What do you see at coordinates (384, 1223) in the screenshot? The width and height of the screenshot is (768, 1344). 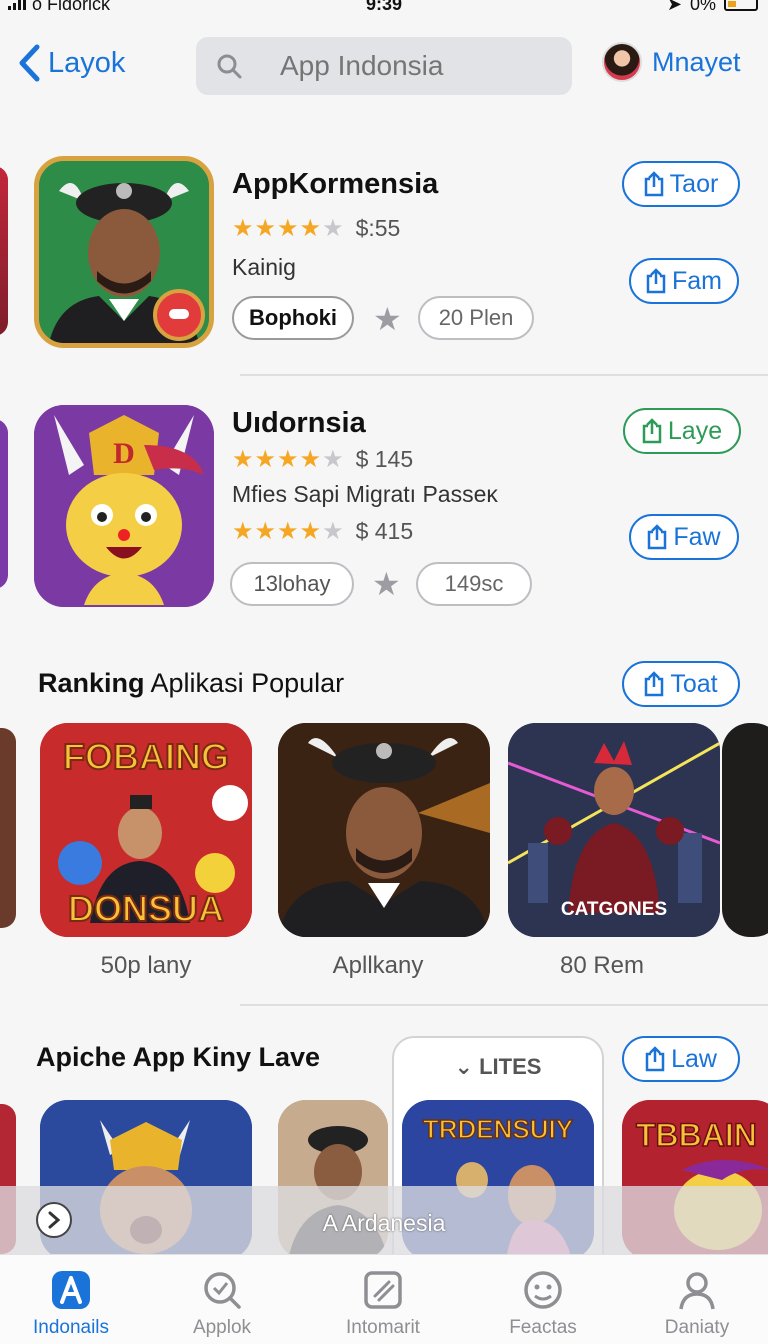 I see `banner-text: A Ardanesia` at bounding box center [384, 1223].